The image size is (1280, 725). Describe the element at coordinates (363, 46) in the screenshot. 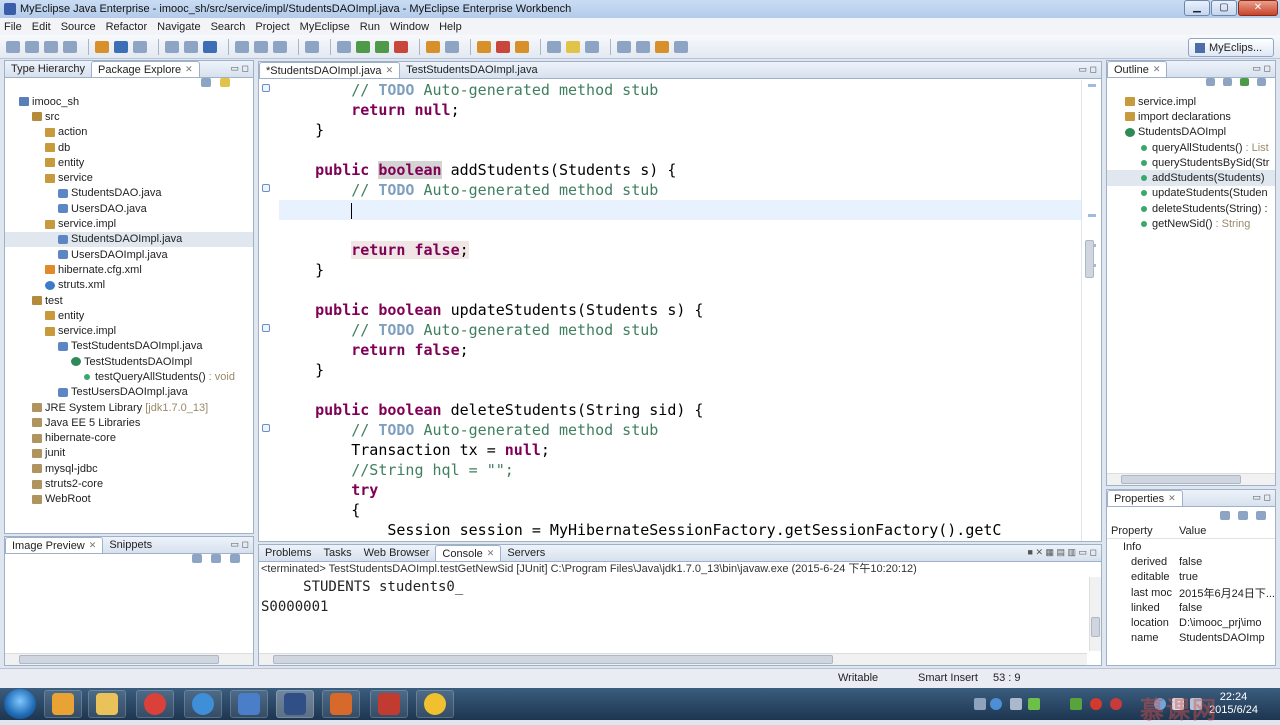

I see `run-icon` at that location.